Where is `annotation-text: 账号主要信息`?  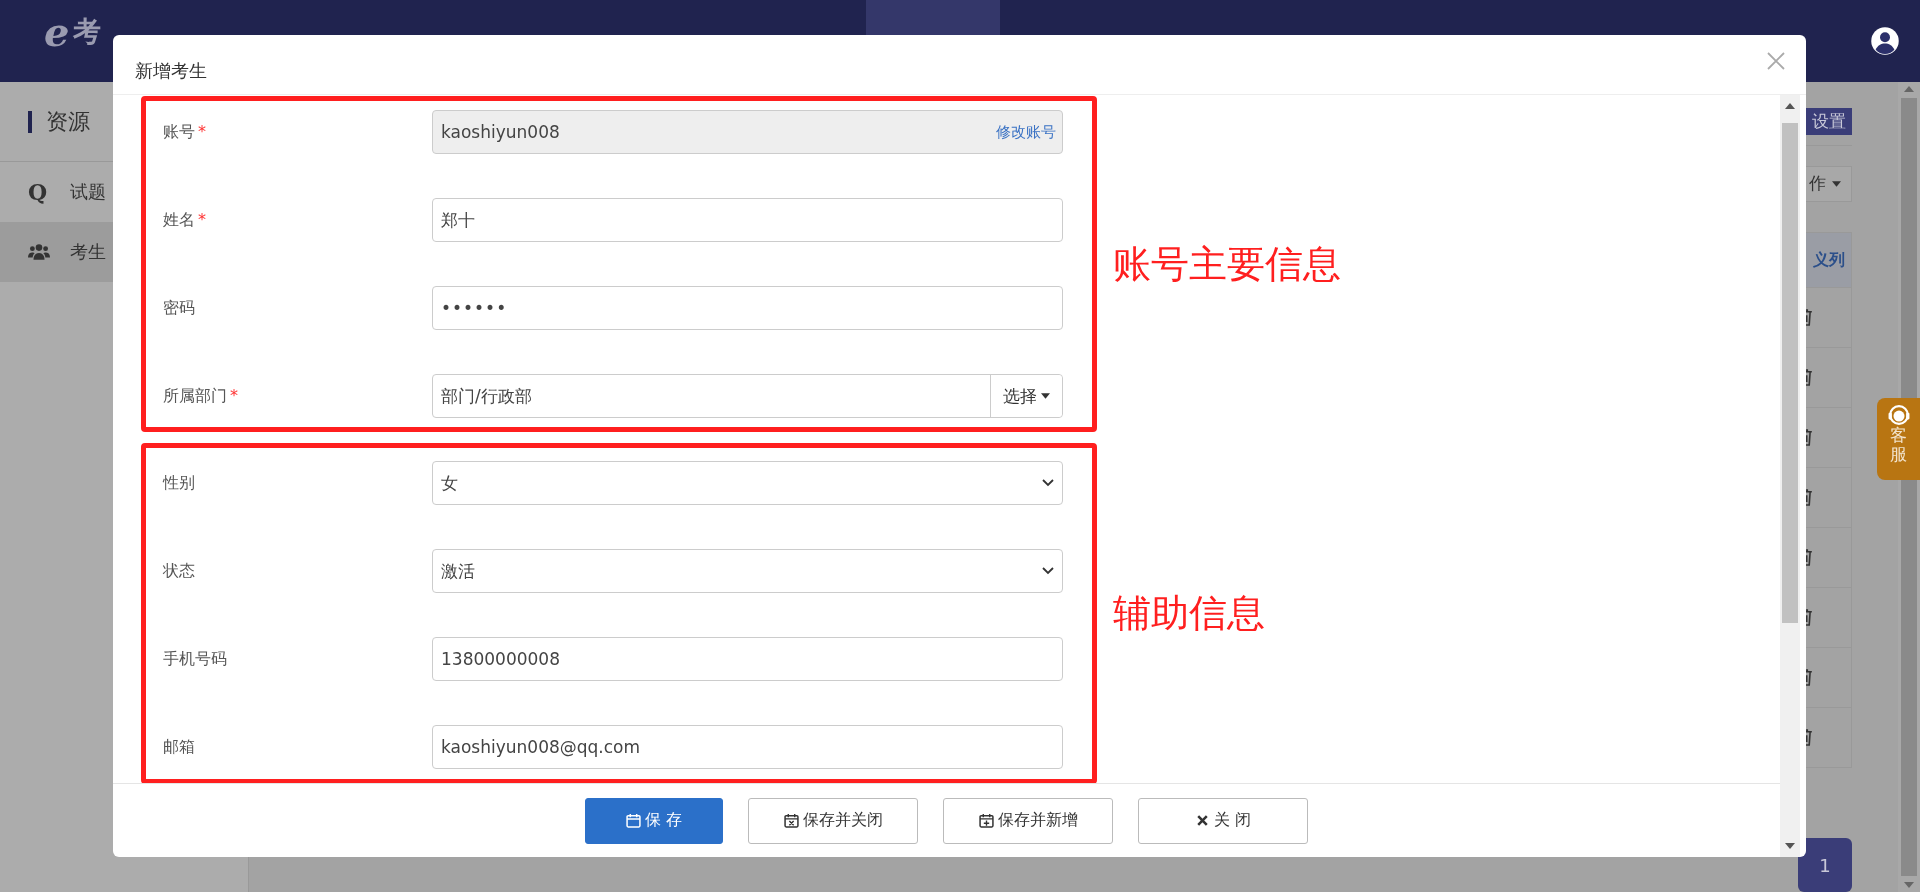 annotation-text: 账号主要信息 is located at coordinates (1227, 264).